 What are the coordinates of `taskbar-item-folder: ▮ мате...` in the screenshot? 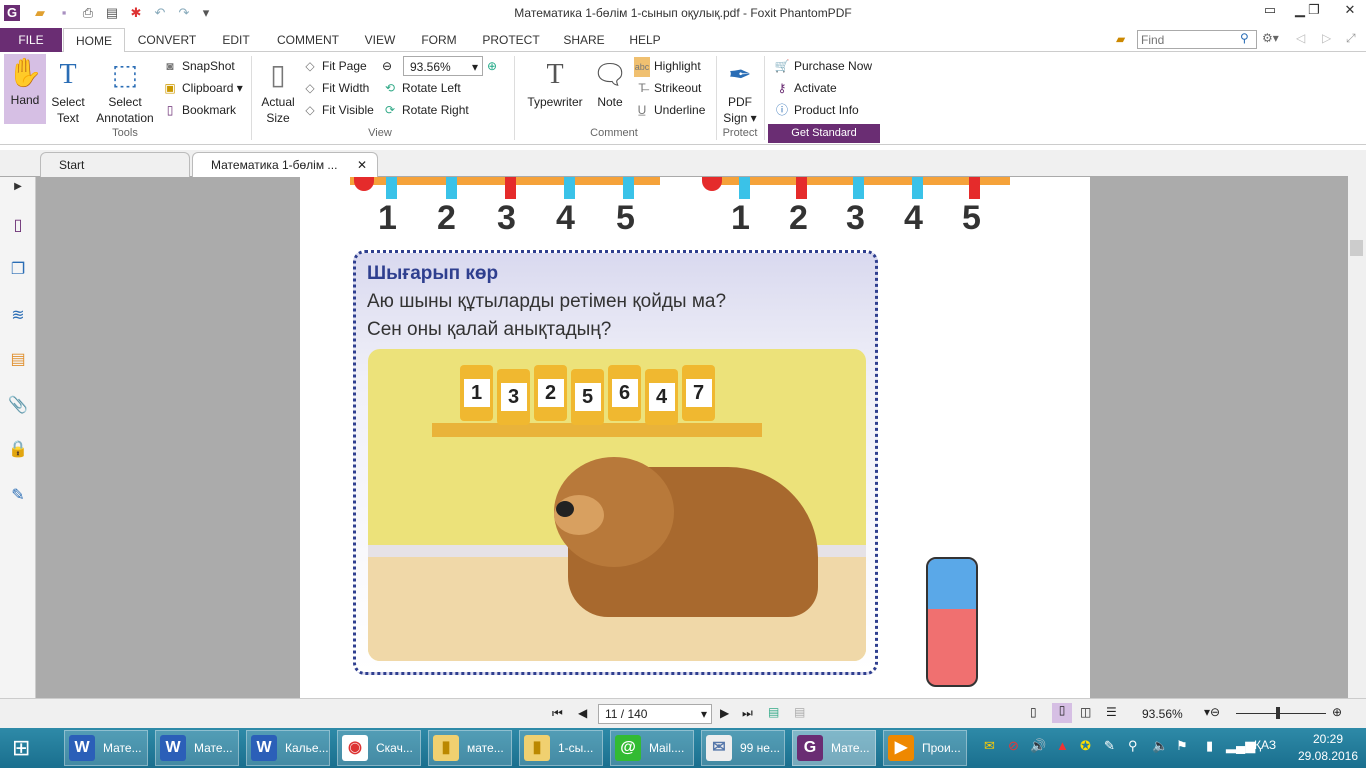 It's located at (470, 748).